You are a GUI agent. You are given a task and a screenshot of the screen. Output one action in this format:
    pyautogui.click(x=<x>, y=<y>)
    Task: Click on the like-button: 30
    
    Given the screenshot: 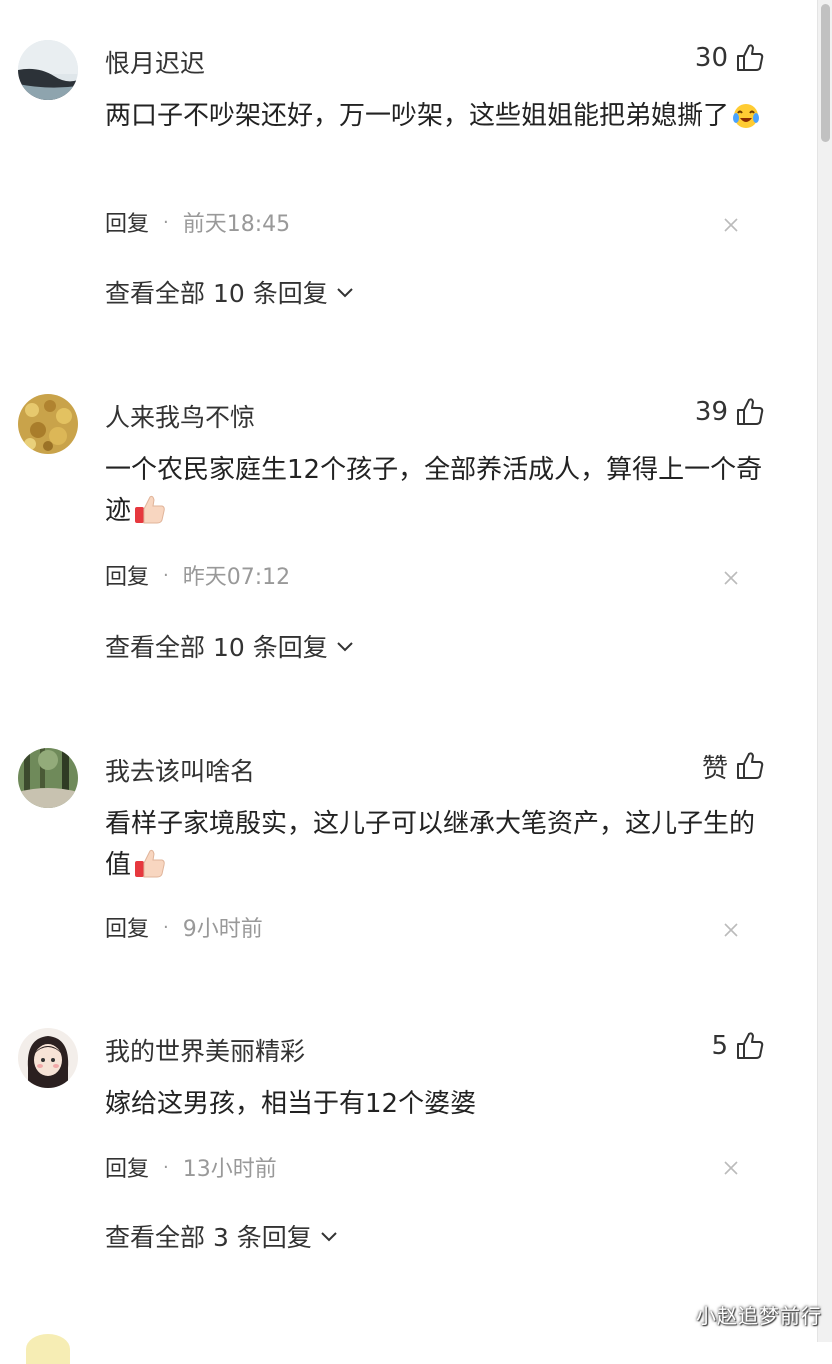 What is the action you would take?
    pyautogui.click(x=730, y=58)
    